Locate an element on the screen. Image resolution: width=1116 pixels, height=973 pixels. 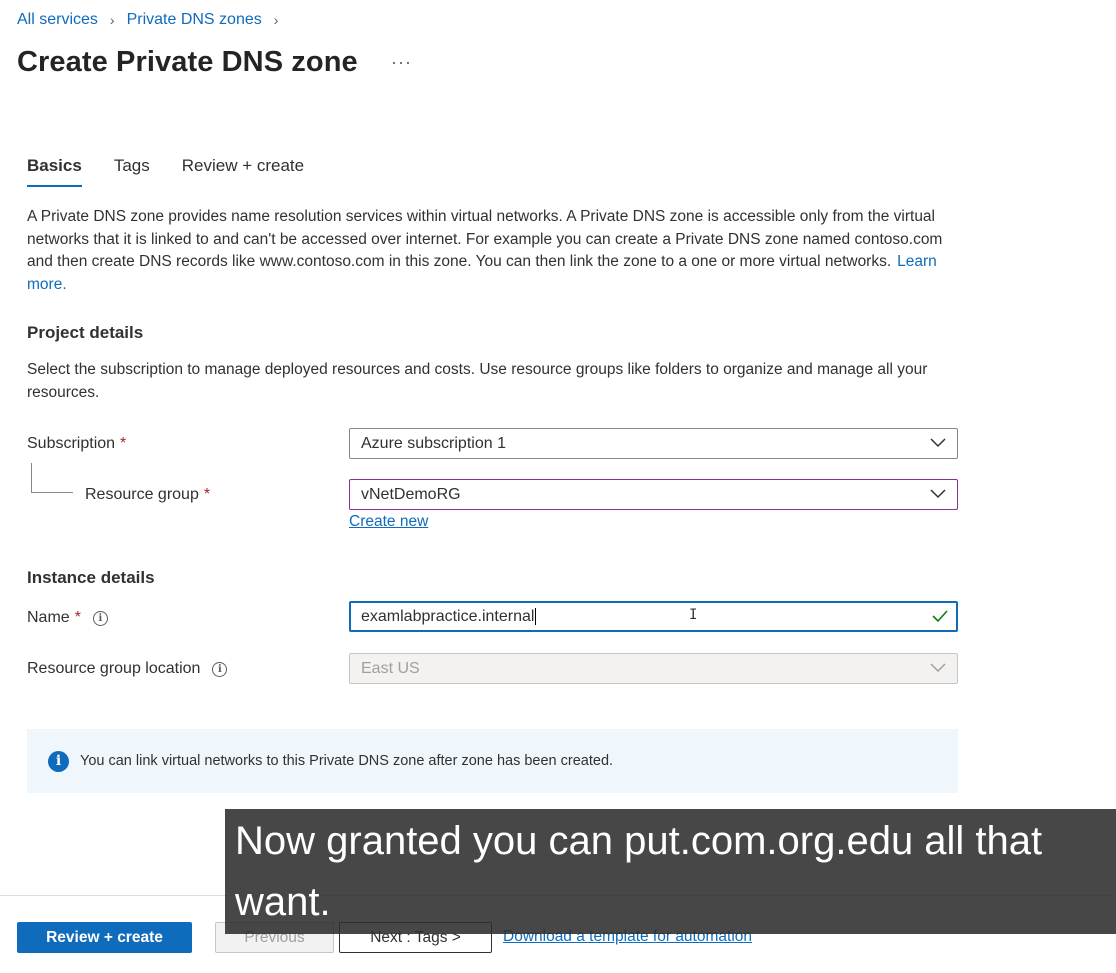
more-icon: ··· is located at coordinates (401, 62).